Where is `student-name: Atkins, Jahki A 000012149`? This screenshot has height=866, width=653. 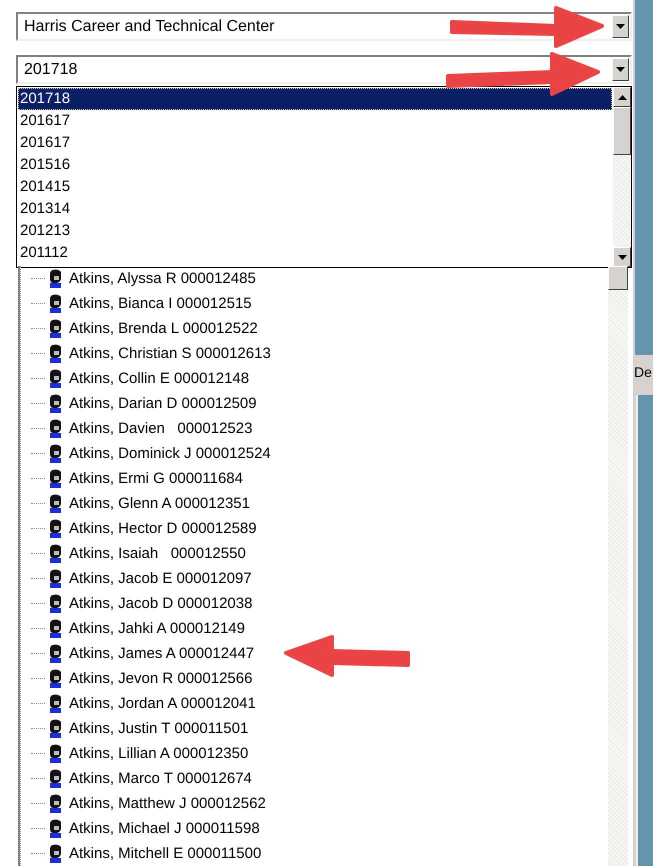 student-name: Atkins, Jahki A 000012149 is located at coordinates (157, 628).